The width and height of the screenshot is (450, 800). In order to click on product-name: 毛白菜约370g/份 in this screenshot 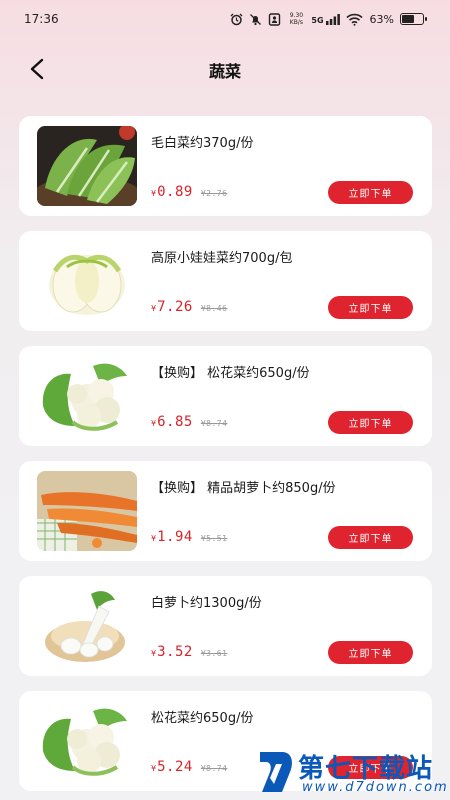, I will do `click(202, 143)`.